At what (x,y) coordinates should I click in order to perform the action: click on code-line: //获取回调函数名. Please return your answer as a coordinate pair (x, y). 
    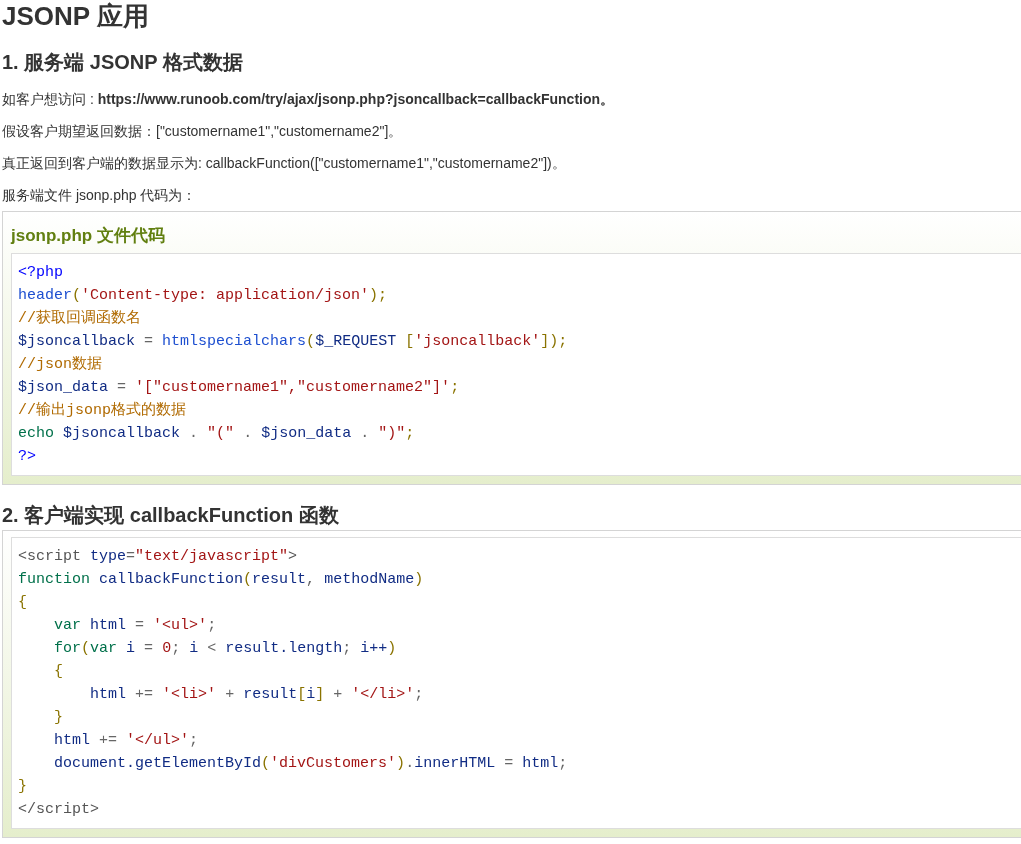
    Looking at the image, I should click on (79, 318).